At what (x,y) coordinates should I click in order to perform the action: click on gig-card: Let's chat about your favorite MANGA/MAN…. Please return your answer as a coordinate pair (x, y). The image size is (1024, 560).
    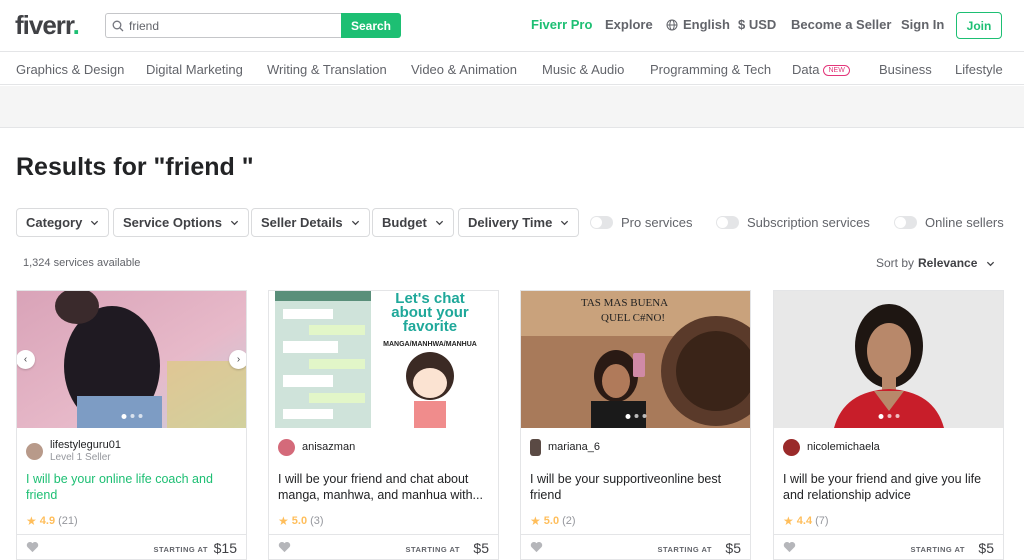
    Looking at the image, I should click on (383, 425).